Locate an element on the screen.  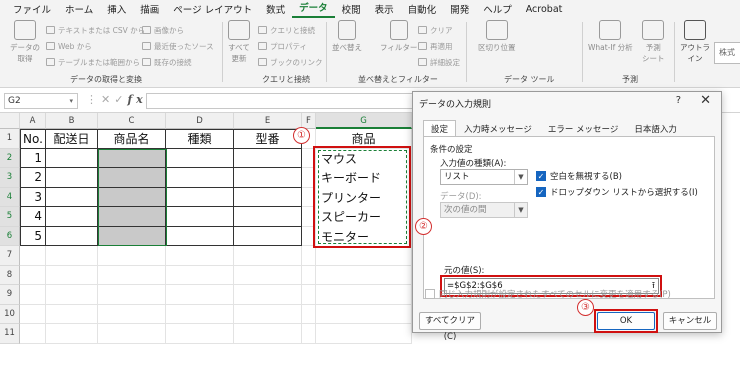
row-header: 9 is located at coordinates (10, 295).